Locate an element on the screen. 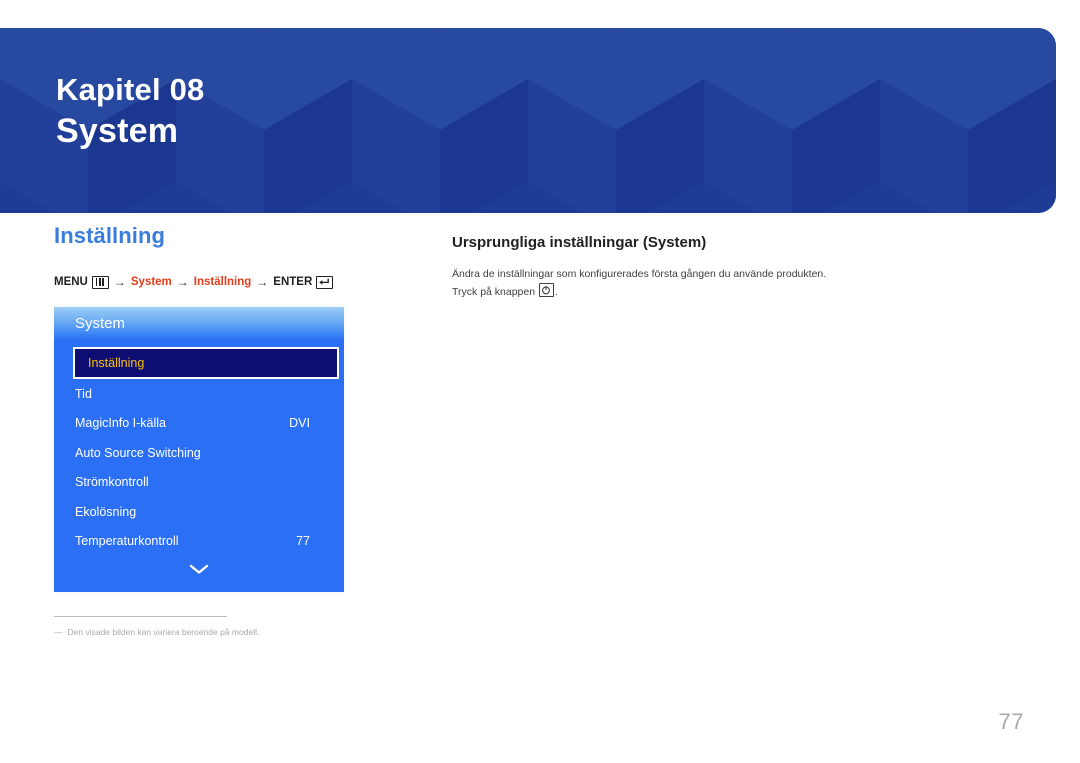  chapter-label: Kapitel 08 is located at coordinates (130, 89).